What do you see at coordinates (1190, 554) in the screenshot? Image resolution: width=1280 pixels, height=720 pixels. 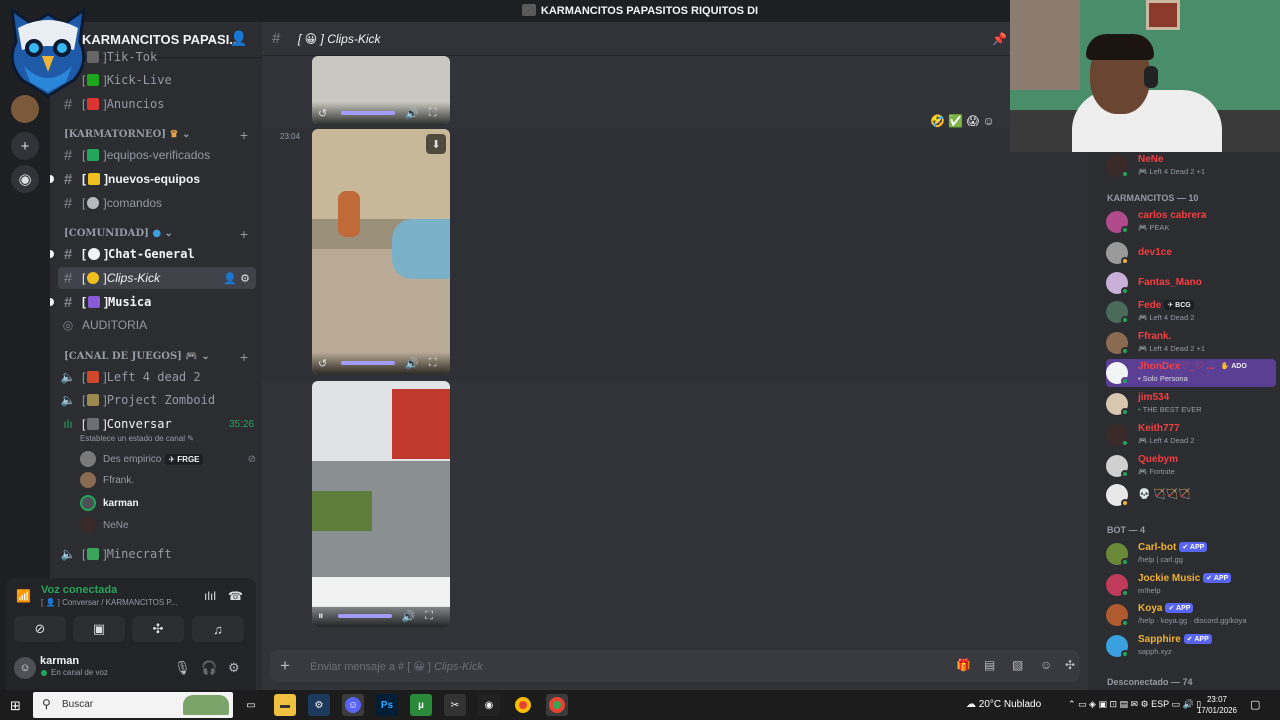 I see `bot-item: Carl-bot ✔ APP/help | carl.gg` at bounding box center [1190, 554].